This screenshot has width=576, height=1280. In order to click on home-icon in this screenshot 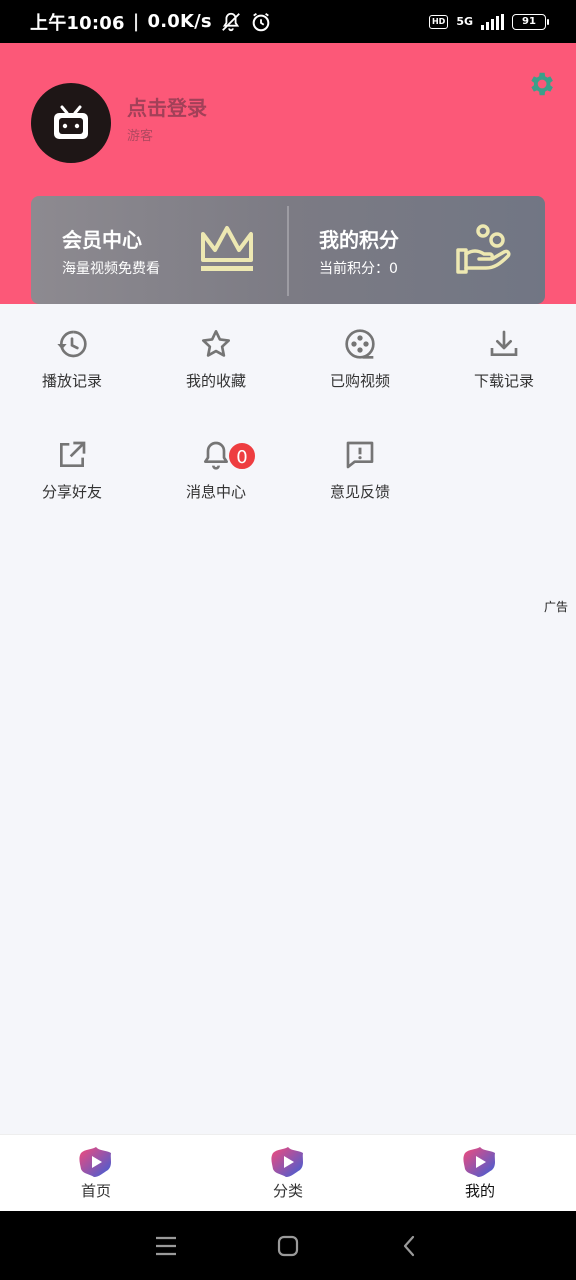, I will do `click(288, 1246)`.